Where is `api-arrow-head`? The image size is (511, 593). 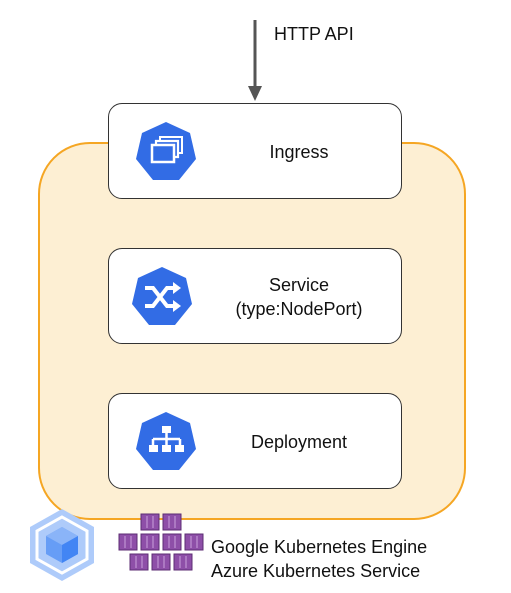
api-arrow-head is located at coordinates (255, 93).